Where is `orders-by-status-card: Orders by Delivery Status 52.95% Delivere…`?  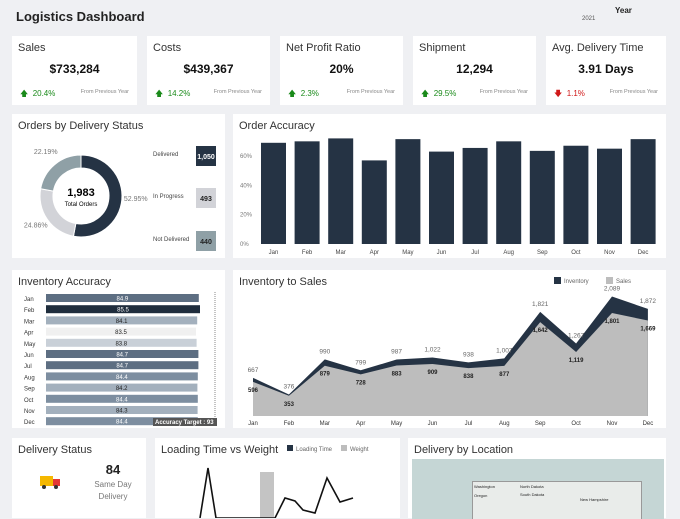
orders-by-status-card: Orders by Delivery Status 52.95% Delivere… is located at coordinates (118, 186).